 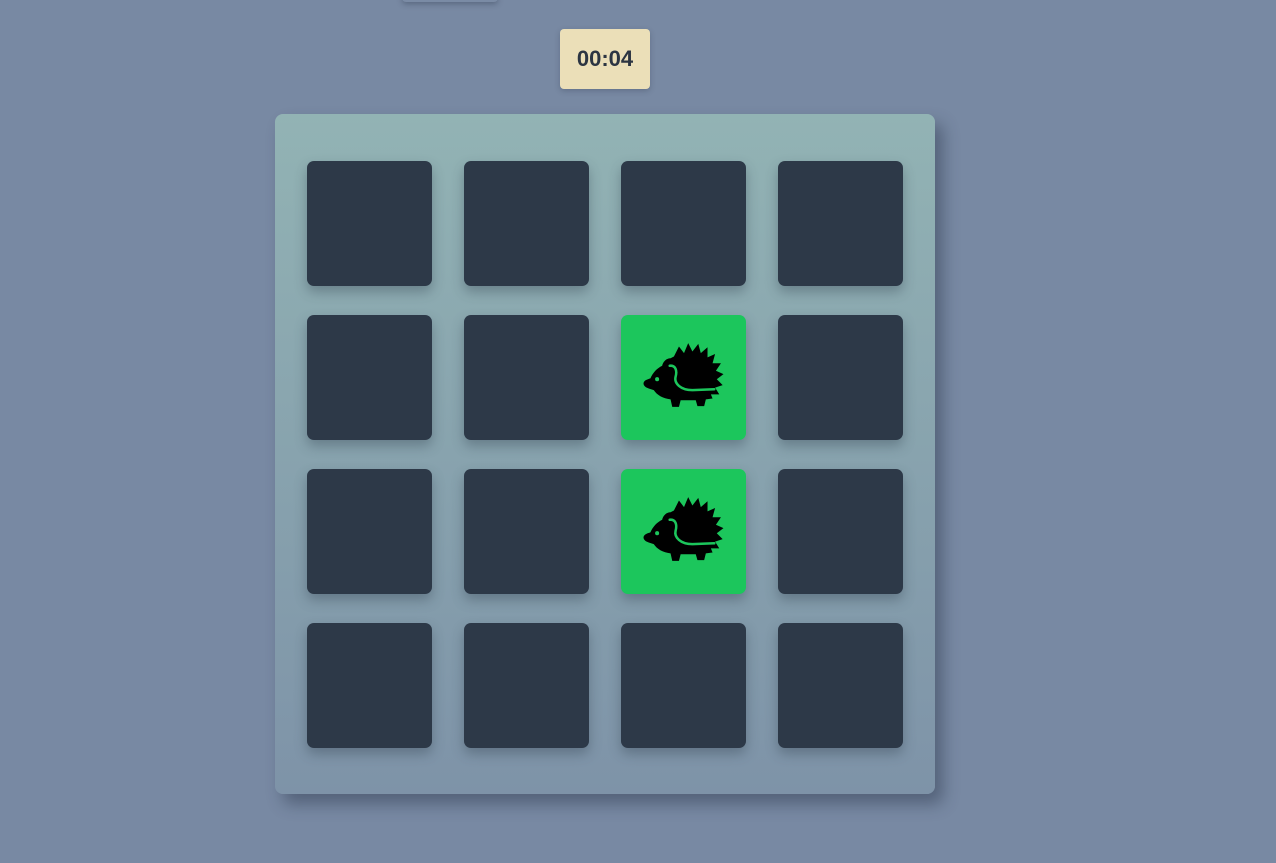 What do you see at coordinates (840, 531) in the screenshot?
I see `memory-card-r3-c4` at bounding box center [840, 531].